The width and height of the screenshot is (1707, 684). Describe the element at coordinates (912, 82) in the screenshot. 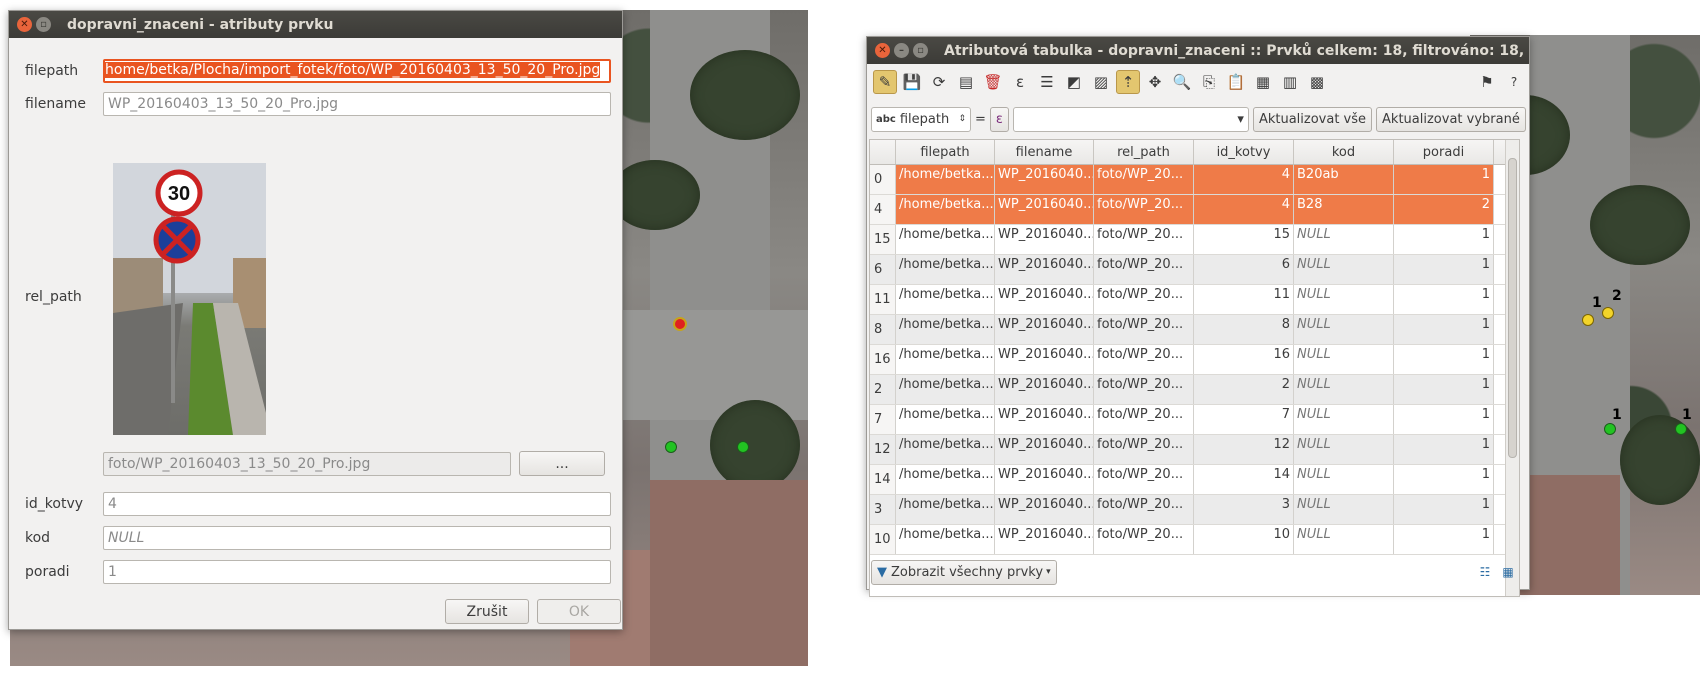

I see `save-edits-icon: 💾` at that location.